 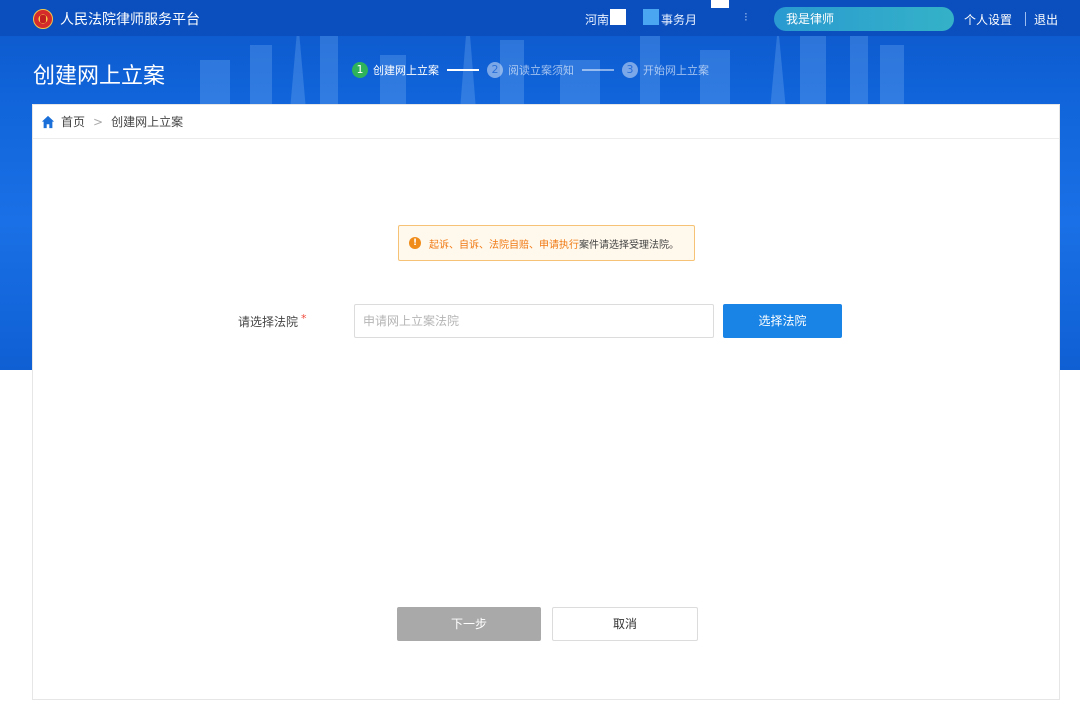 I want to click on step-3: 3 开始网上立案, so click(x=665, y=70).